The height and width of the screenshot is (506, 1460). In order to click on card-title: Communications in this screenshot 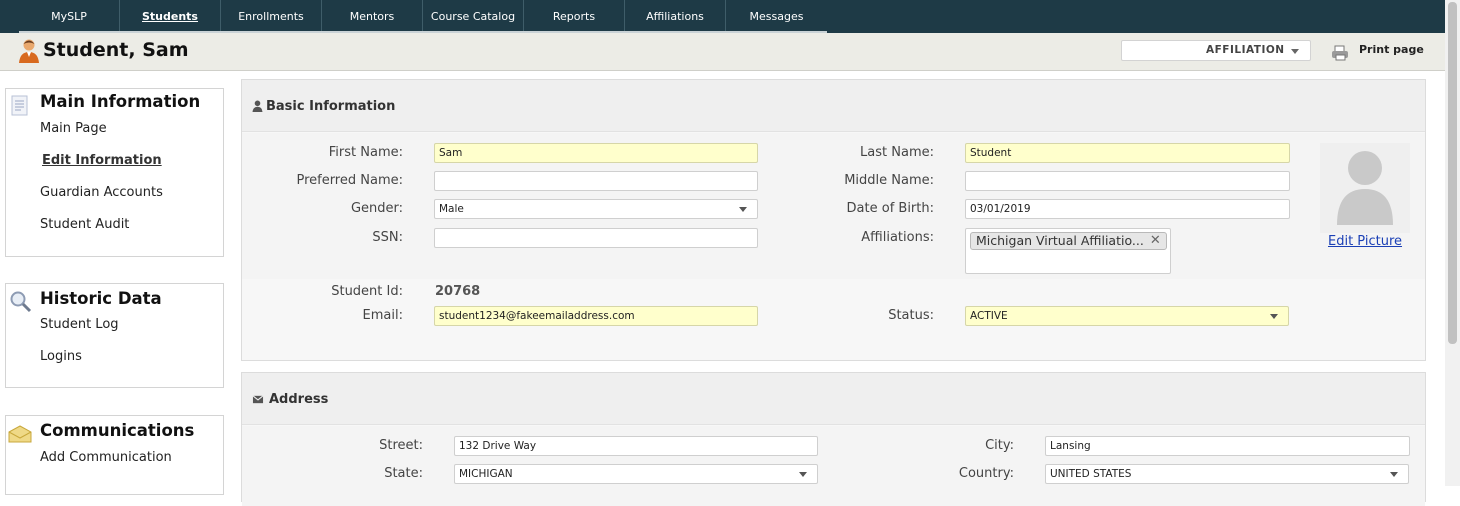, I will do `click(117, 430)`.